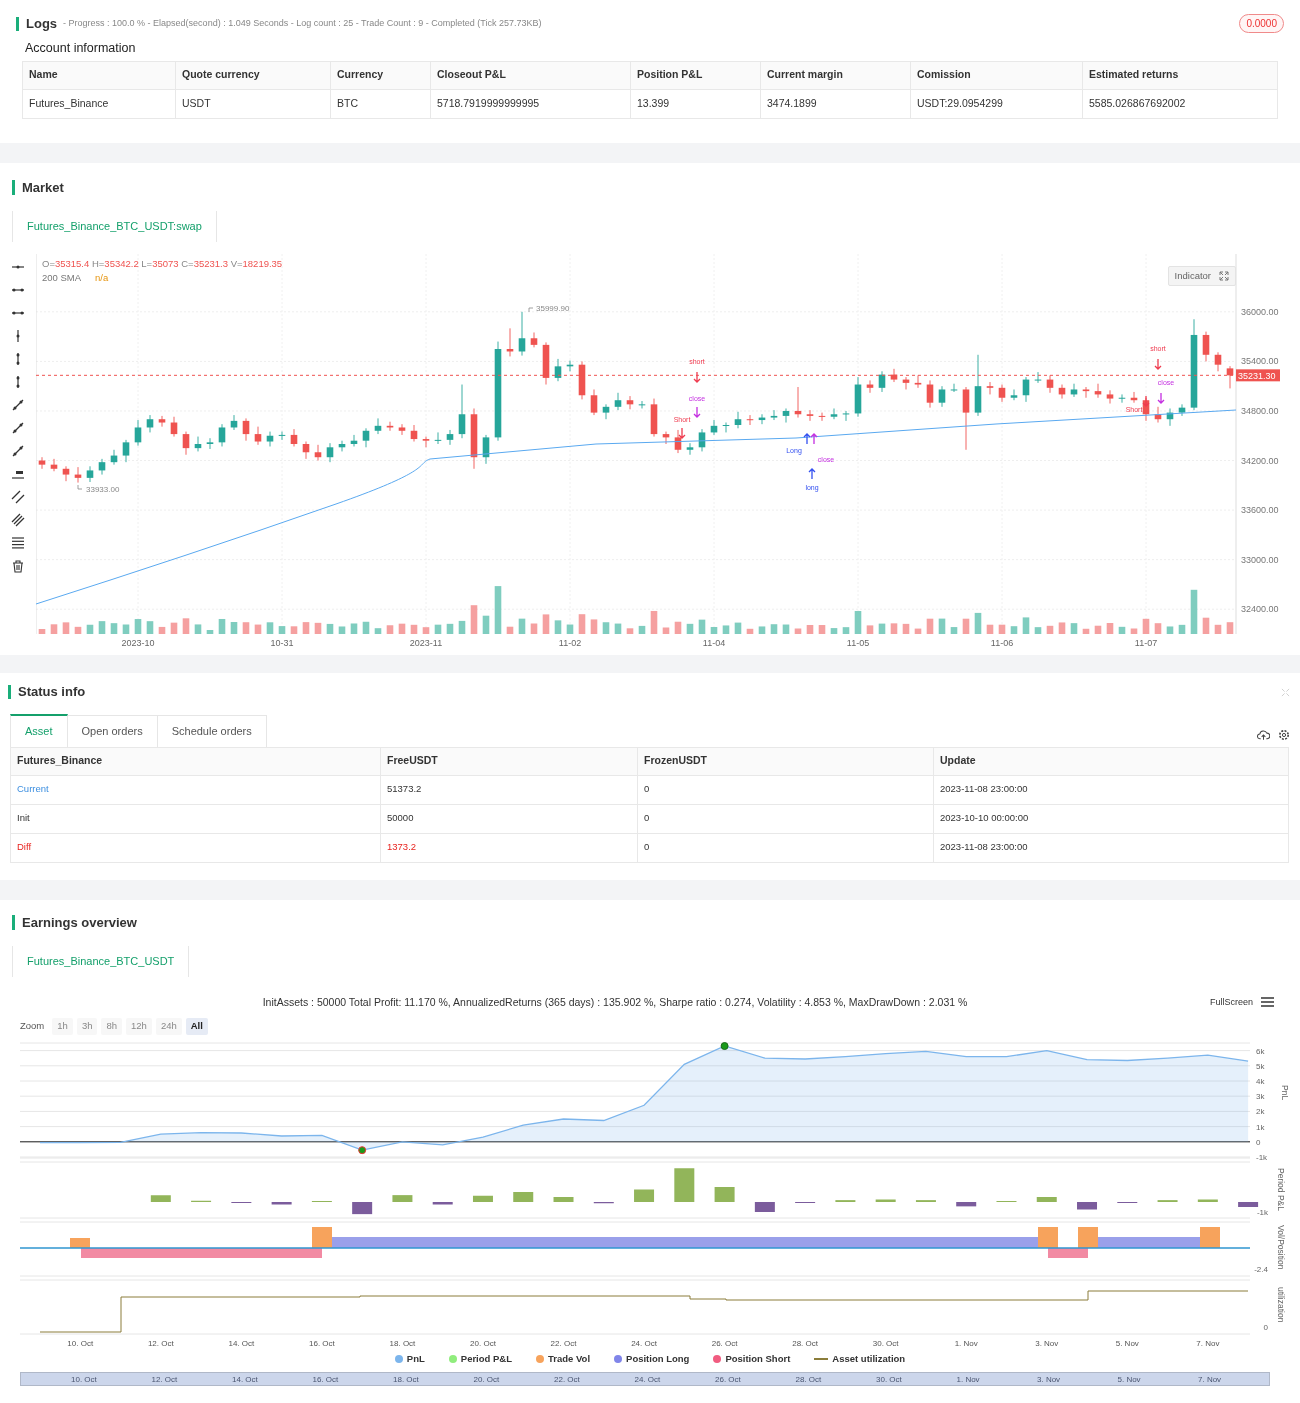 The height and width of the screenshot is (1403, 1300). Describe the element at coordinates (112, 1026) in the screenshot. I see `zoom-button: 8h` at that location.